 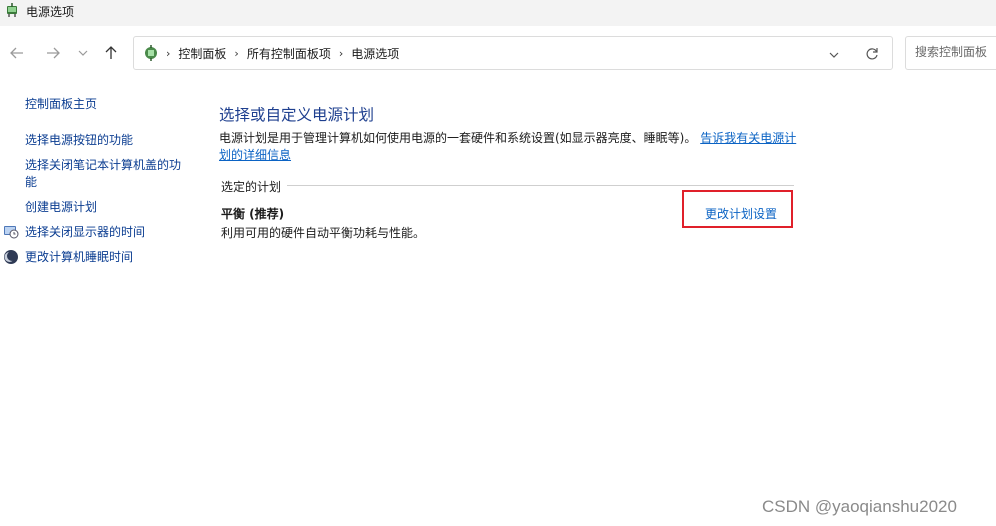 What do you see at coordinates (61, 207) in the screenshot?
I see `sidebar-item-create-plan: 创建电源计划` at bounding box center [61, 207].